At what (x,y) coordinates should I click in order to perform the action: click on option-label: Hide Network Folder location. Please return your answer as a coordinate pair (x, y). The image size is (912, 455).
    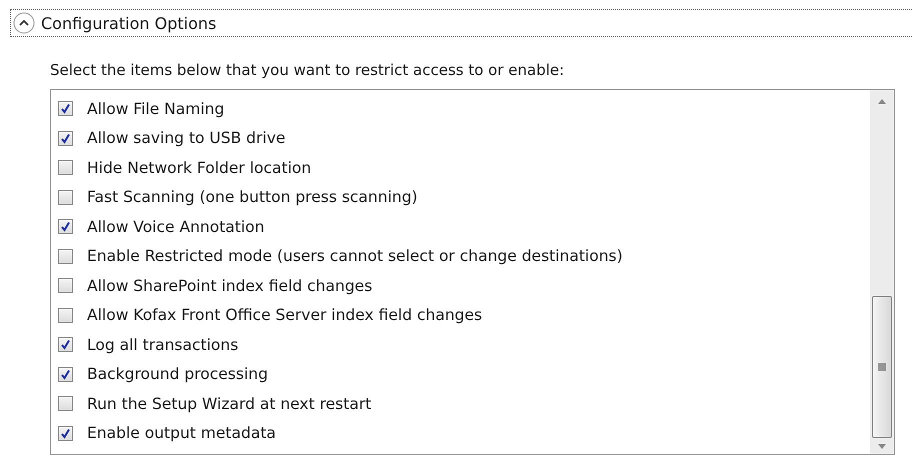
    Looking at the image, I should click on (199, 167).